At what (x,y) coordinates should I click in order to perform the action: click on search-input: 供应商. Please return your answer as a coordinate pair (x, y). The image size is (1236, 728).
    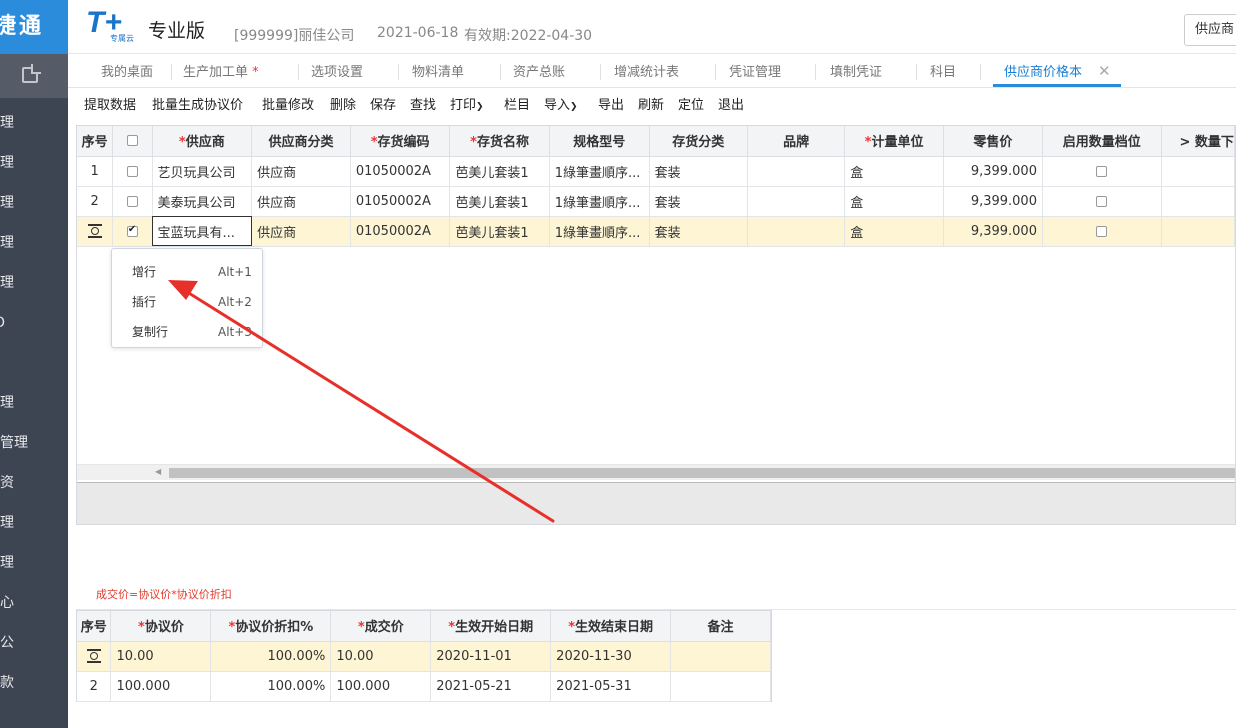
    Looking at the image, I should click on (1210, 30).